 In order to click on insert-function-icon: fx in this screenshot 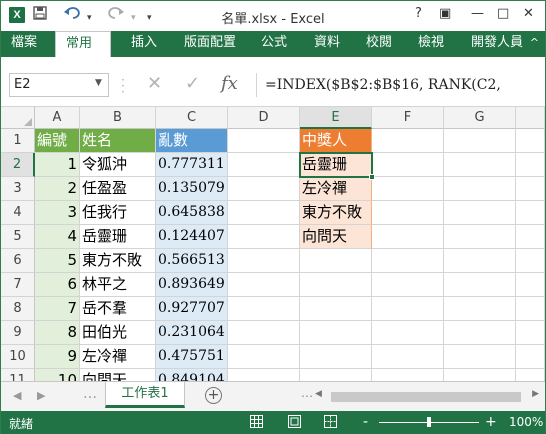, I will do `click(229, 83)`.